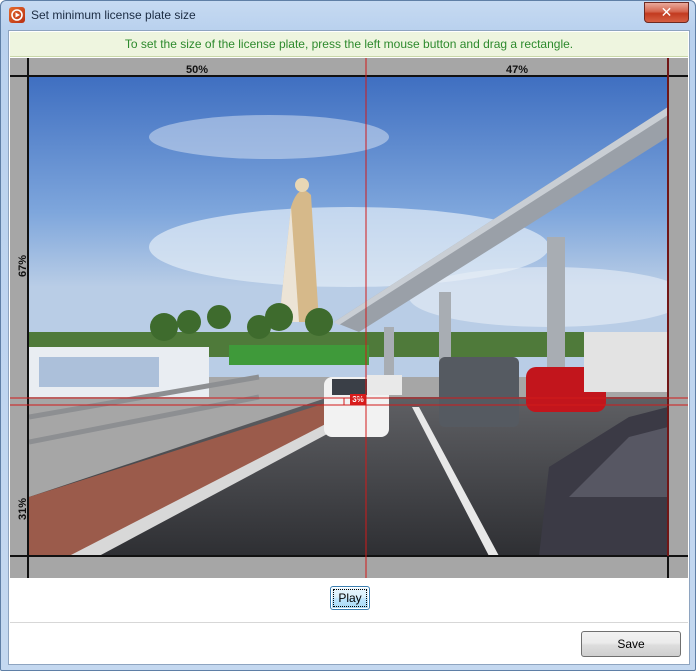 The width and height of the screenshot is (696, 671). Describe the element at coordinates (348, 15) in the screenshot. I see `title-bar: Set minimum license plate size ✕` at that location.